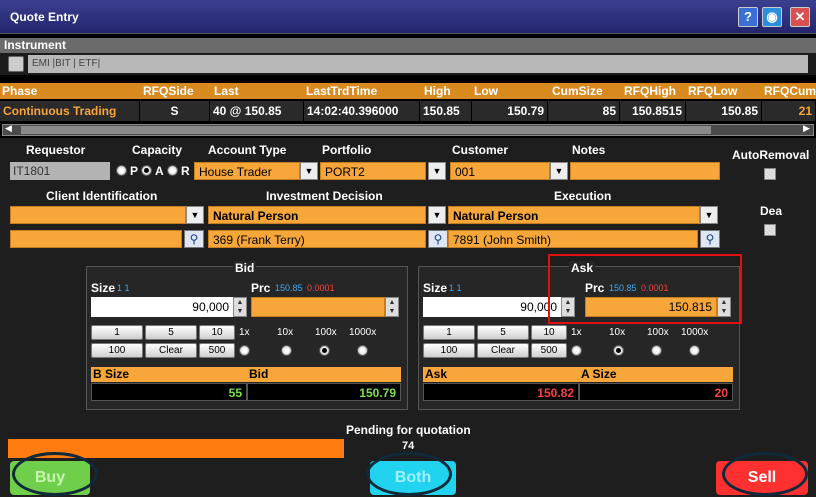 This screenshot has width=816, height=497. I want to click on col-rfqside: RFQSide, so click(168, 91).